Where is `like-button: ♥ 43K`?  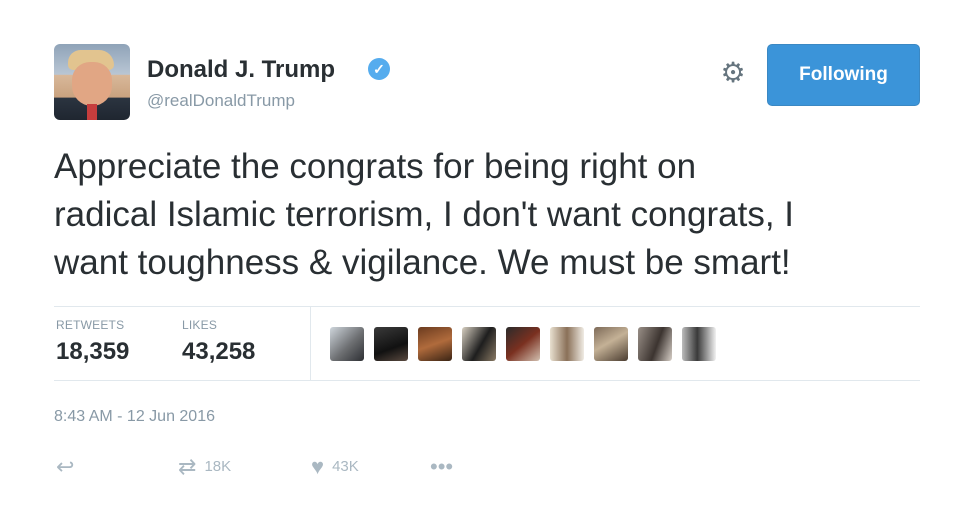
like-button: ♥ 43K is located at coordinates (335, 467).